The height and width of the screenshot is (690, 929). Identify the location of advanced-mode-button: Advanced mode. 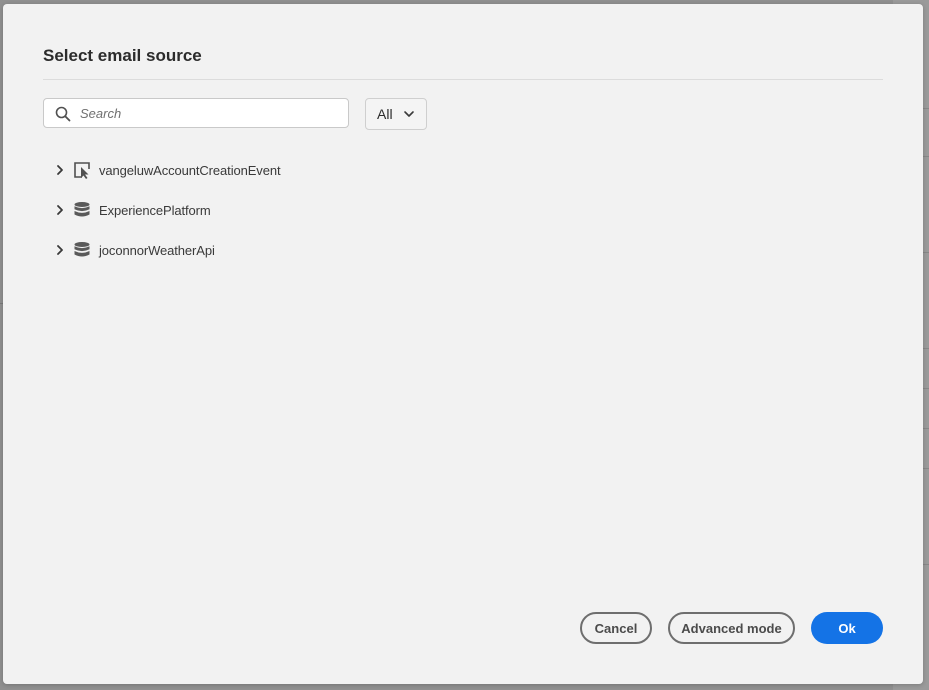
(731, 628).